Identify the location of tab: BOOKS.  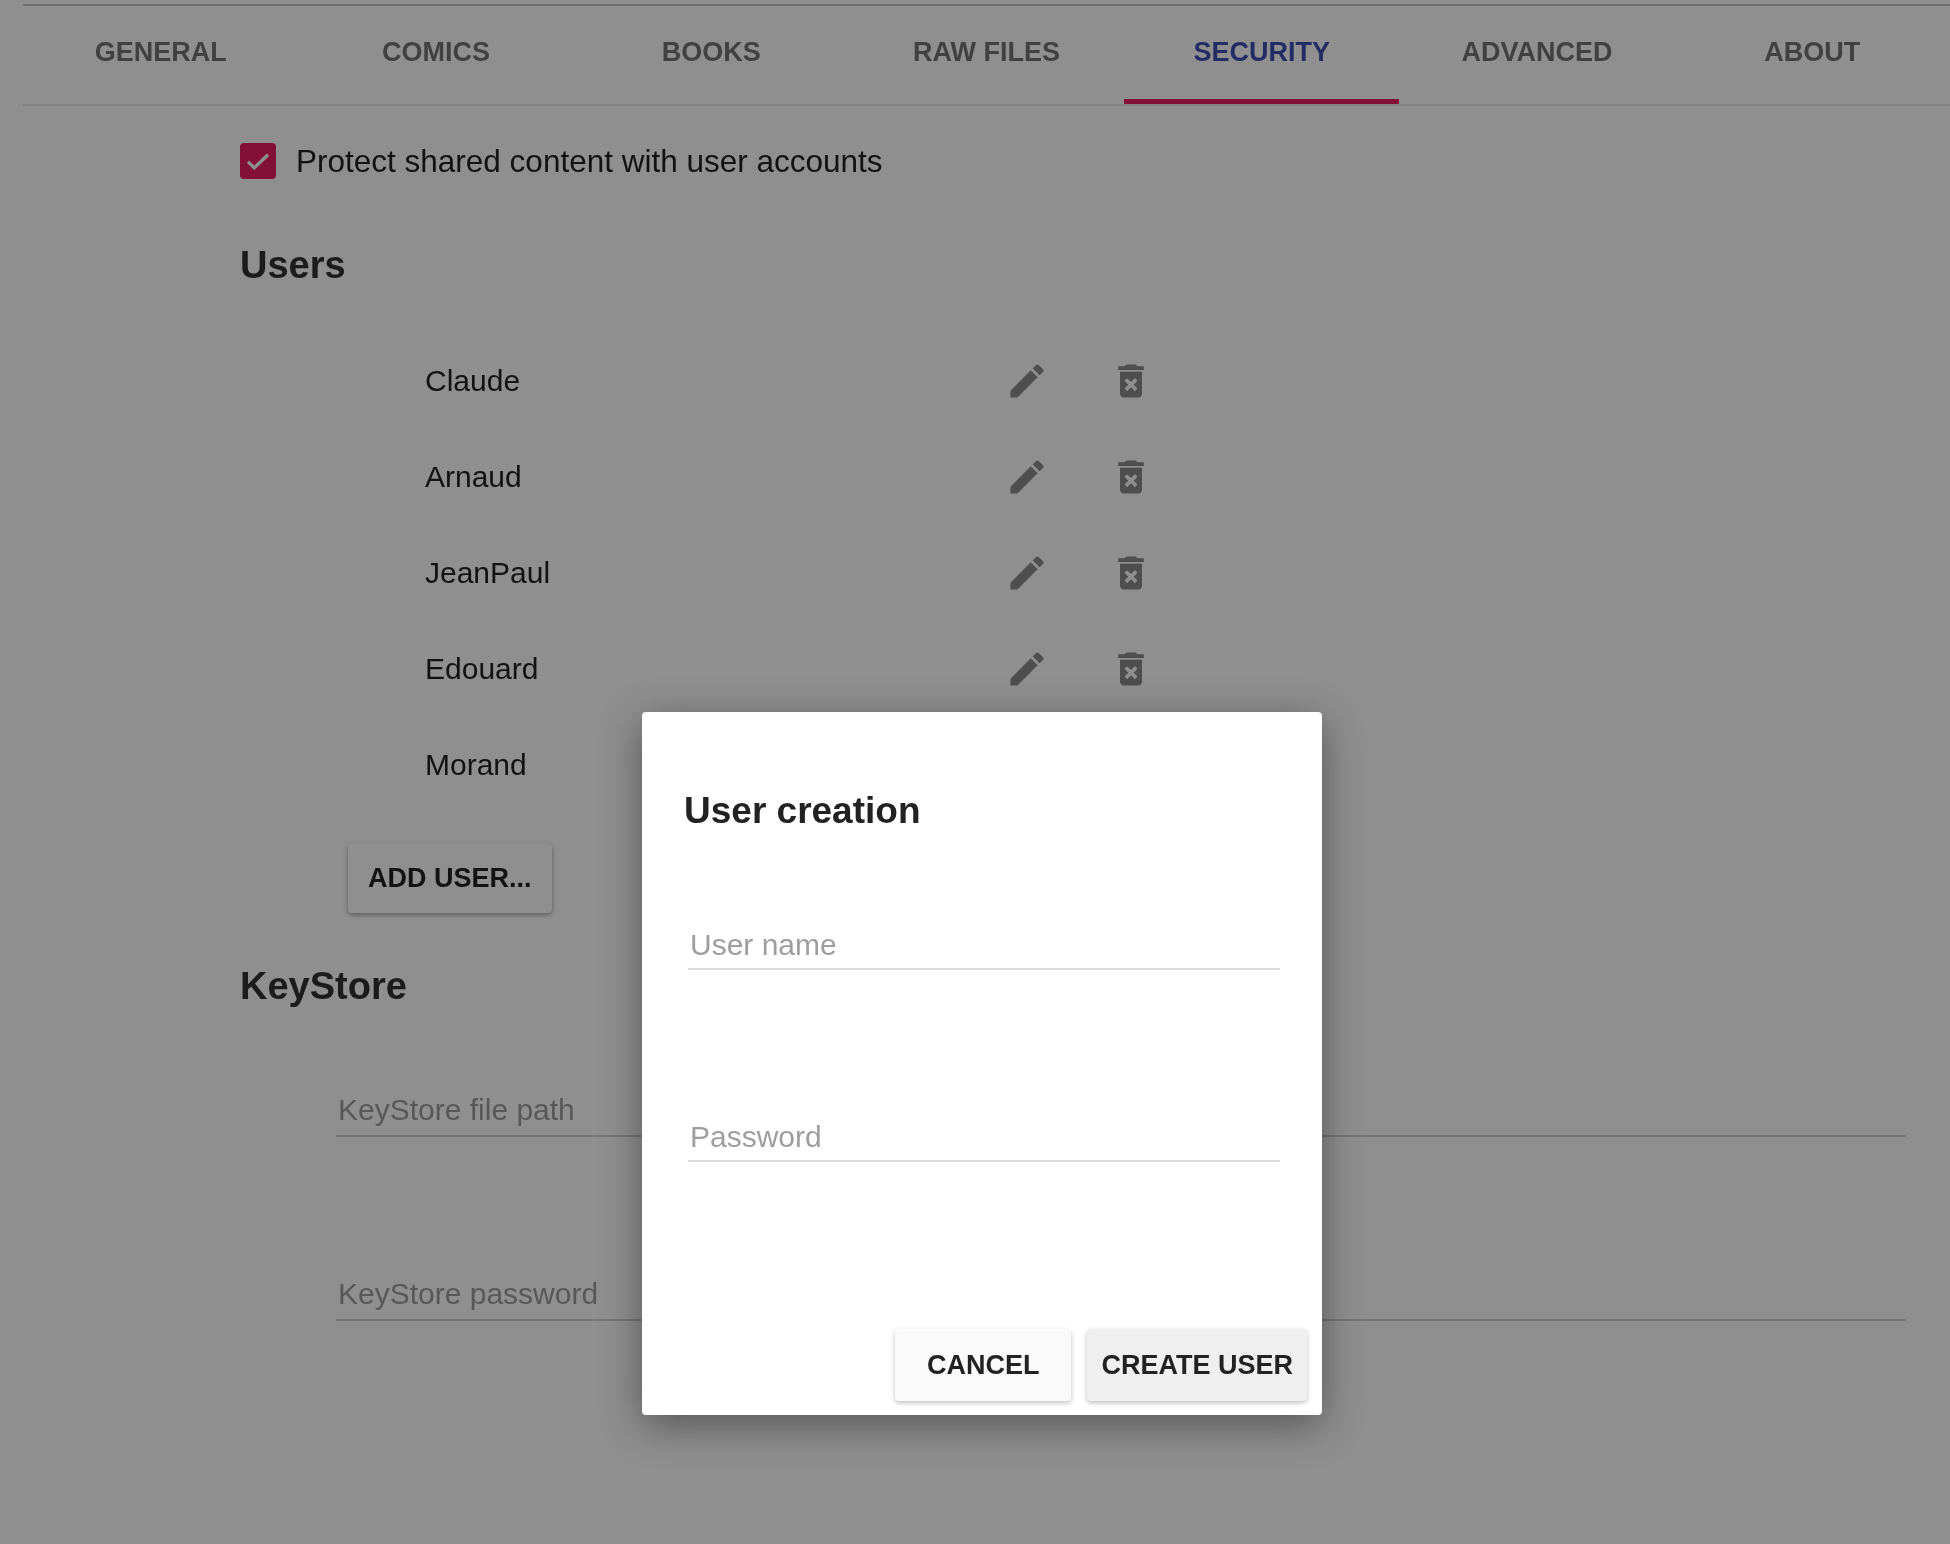
(711, 55).